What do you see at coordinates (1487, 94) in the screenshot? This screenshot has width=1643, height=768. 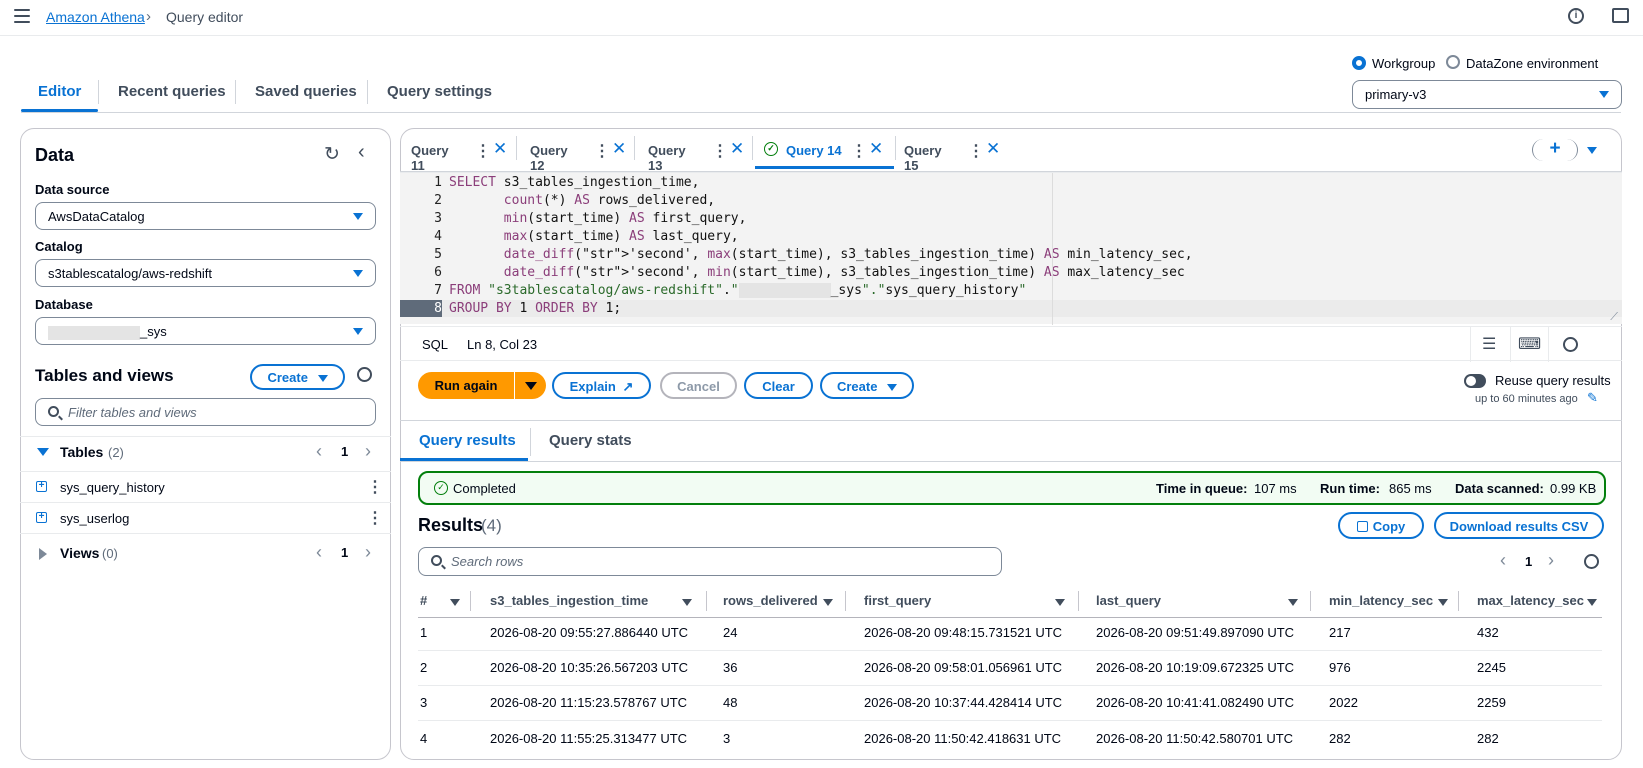 I see `workgroup-select: primary-v3` at bounding box center [1487, 94].